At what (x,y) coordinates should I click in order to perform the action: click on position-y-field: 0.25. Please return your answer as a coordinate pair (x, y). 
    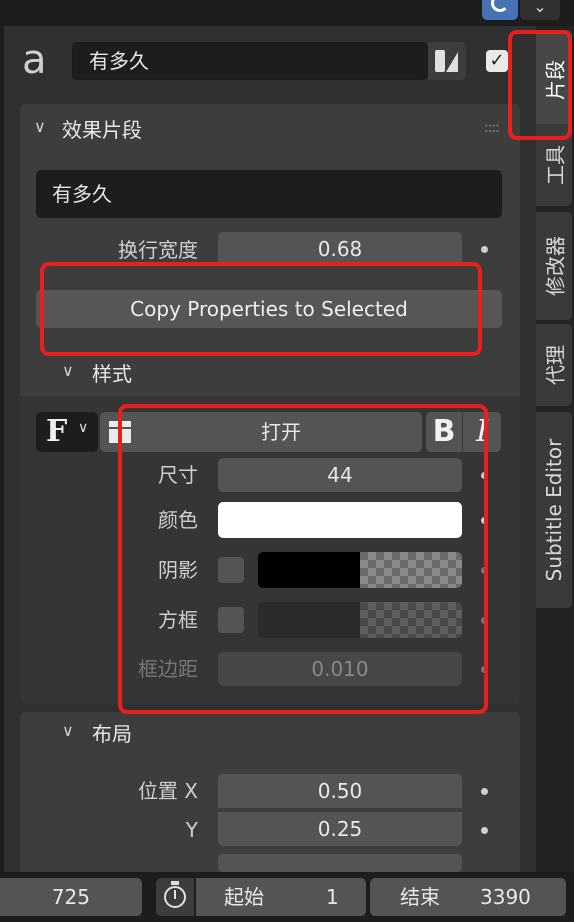
    Looking at the image, I should click on (340, 829).